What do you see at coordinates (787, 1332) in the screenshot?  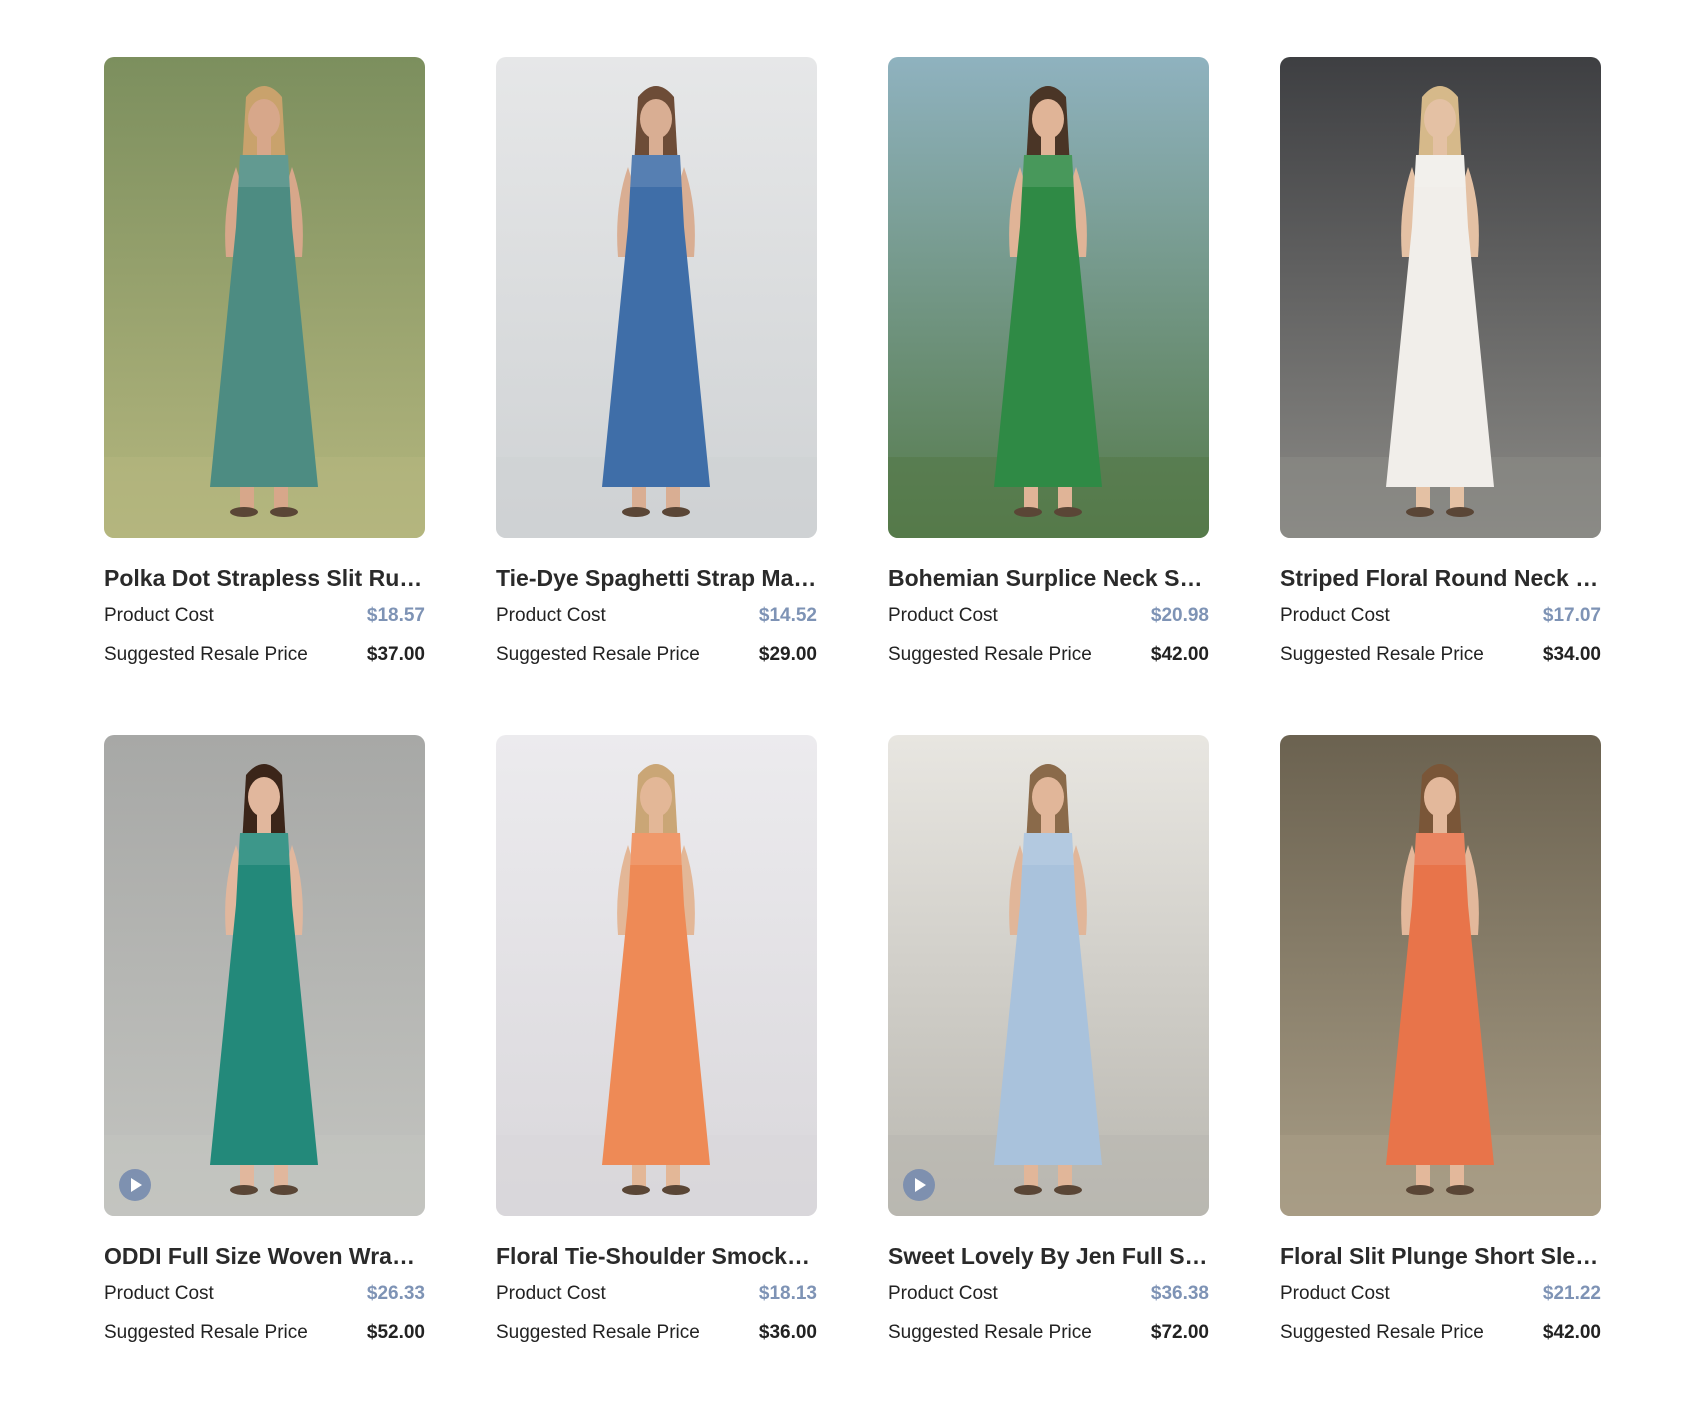 I see `suggested-resale-value: $36.00` at bounding box center [787, 1332].